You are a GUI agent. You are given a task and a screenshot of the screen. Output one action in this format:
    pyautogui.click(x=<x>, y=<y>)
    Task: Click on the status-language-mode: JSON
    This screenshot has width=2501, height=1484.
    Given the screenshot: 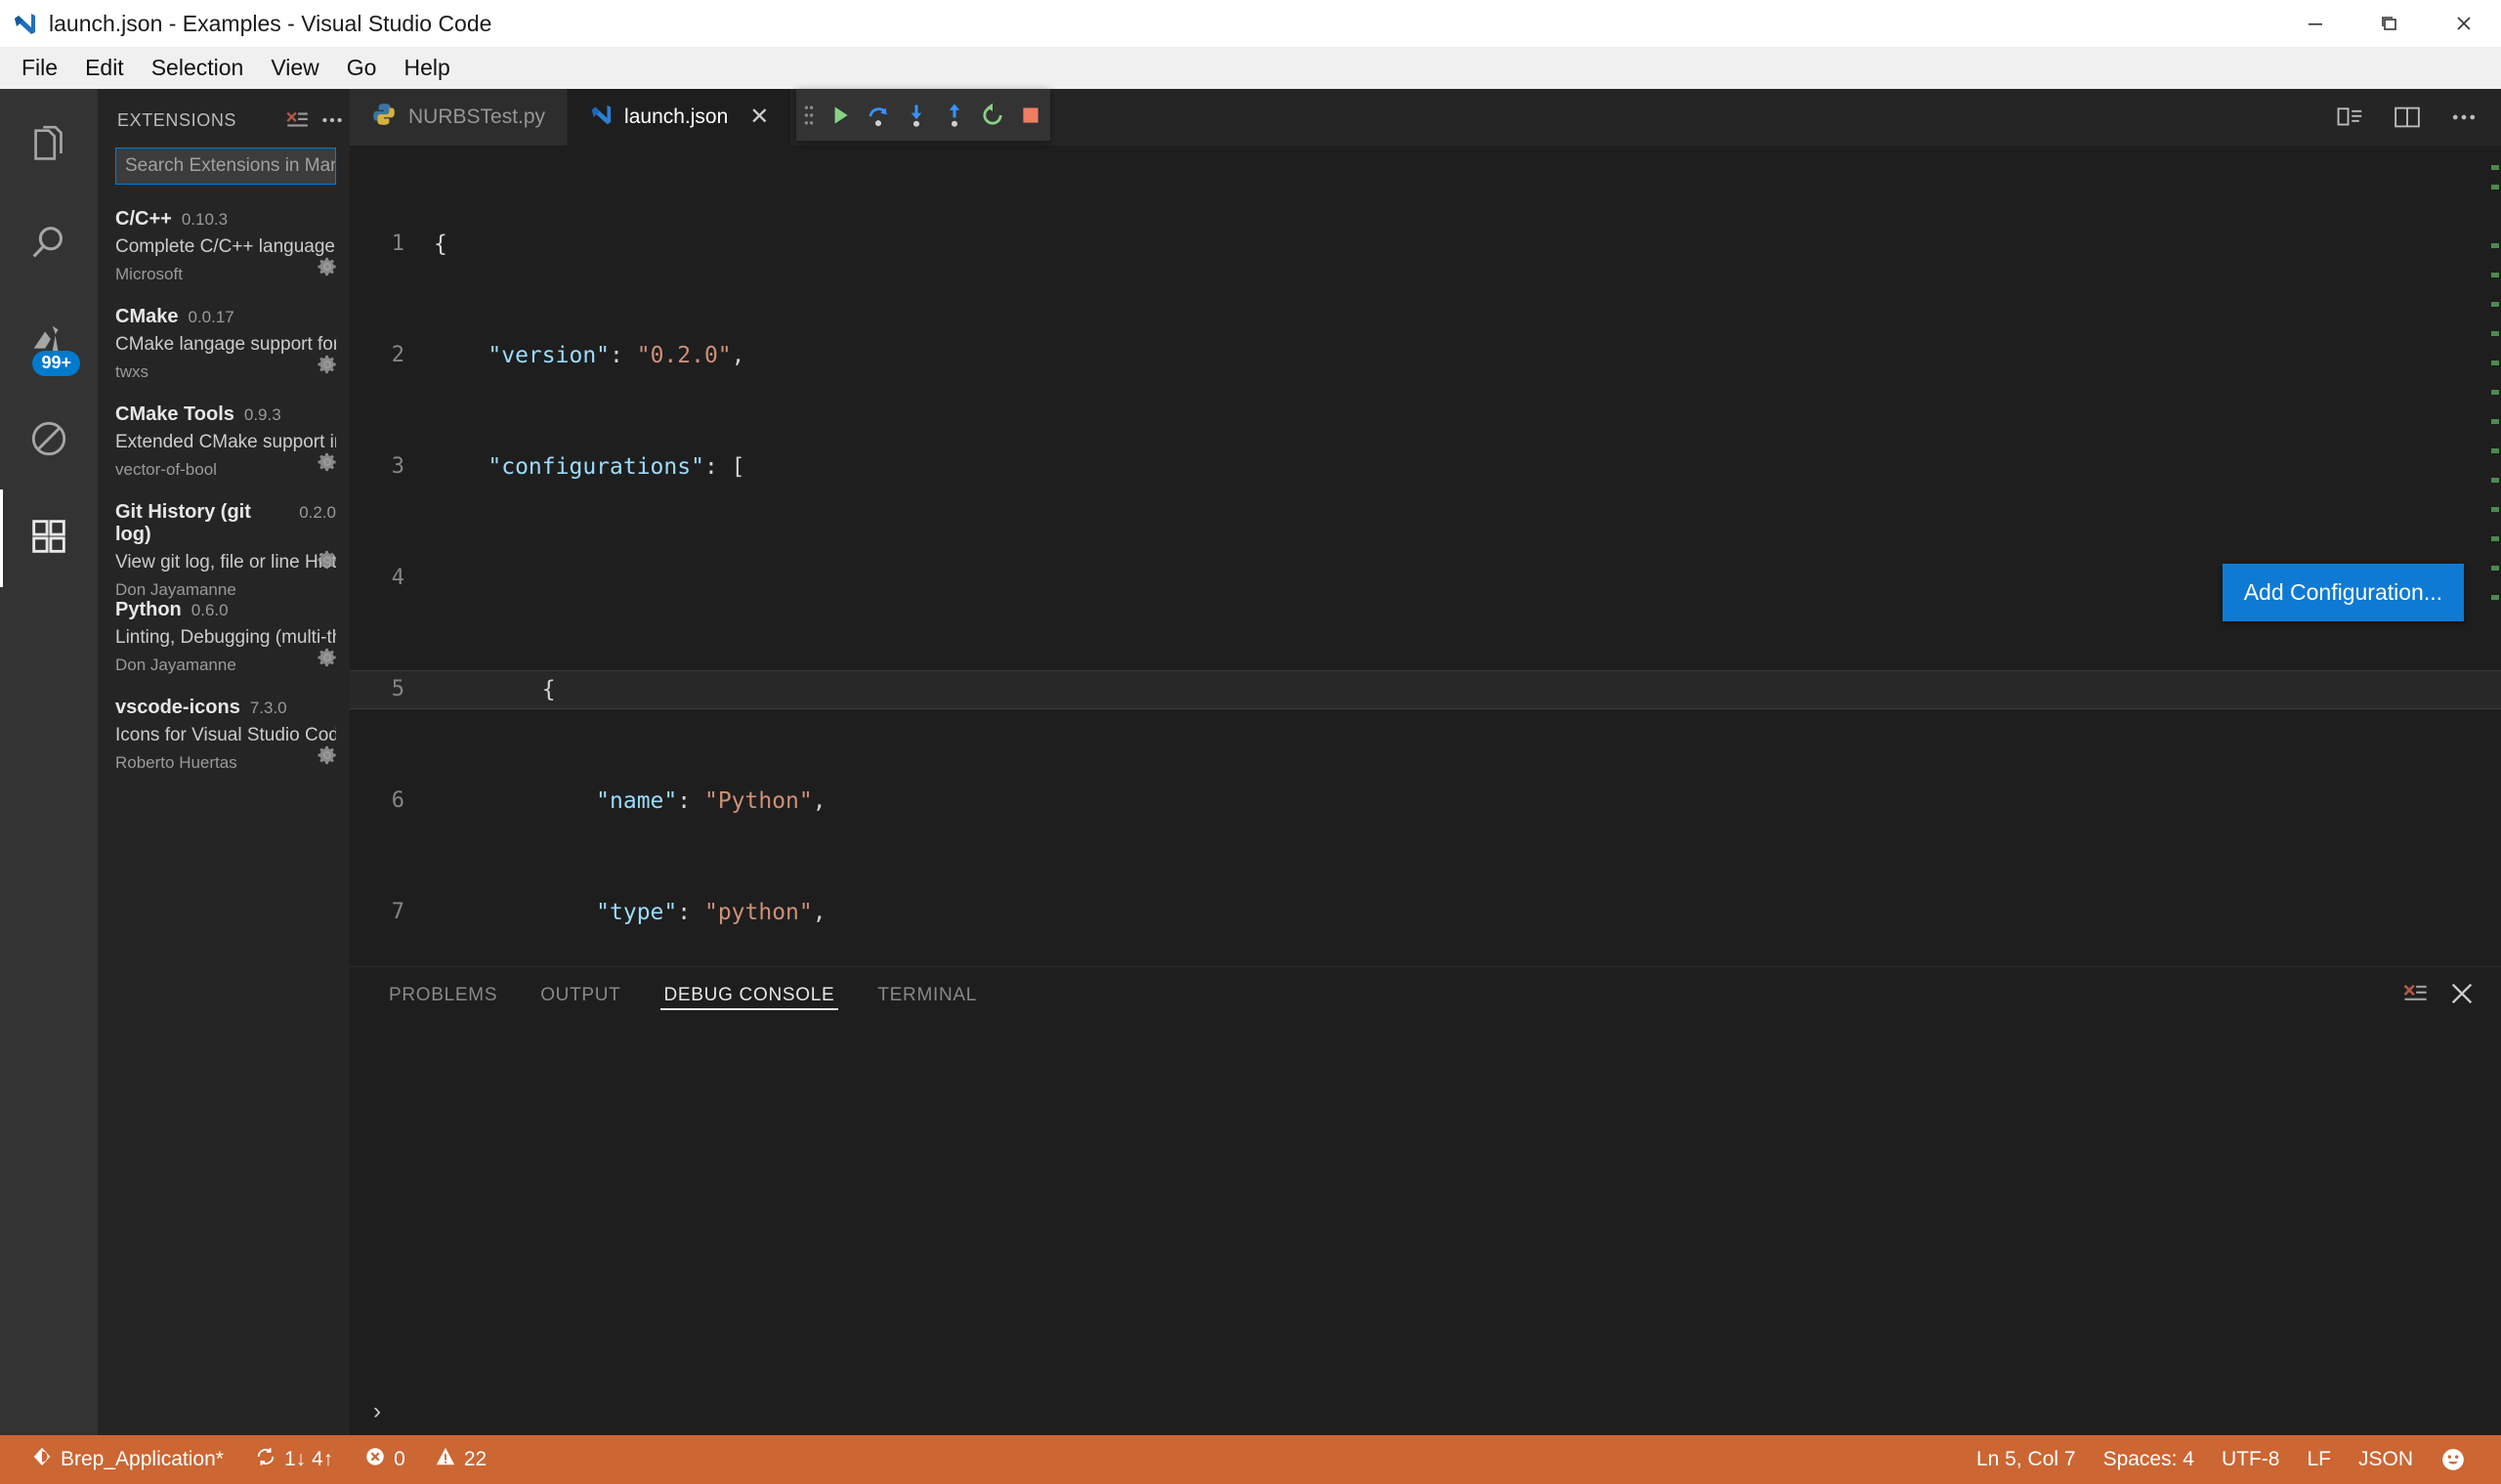 What is the action you would take?
    pyautogui.click(x=2386, y=1459)
    